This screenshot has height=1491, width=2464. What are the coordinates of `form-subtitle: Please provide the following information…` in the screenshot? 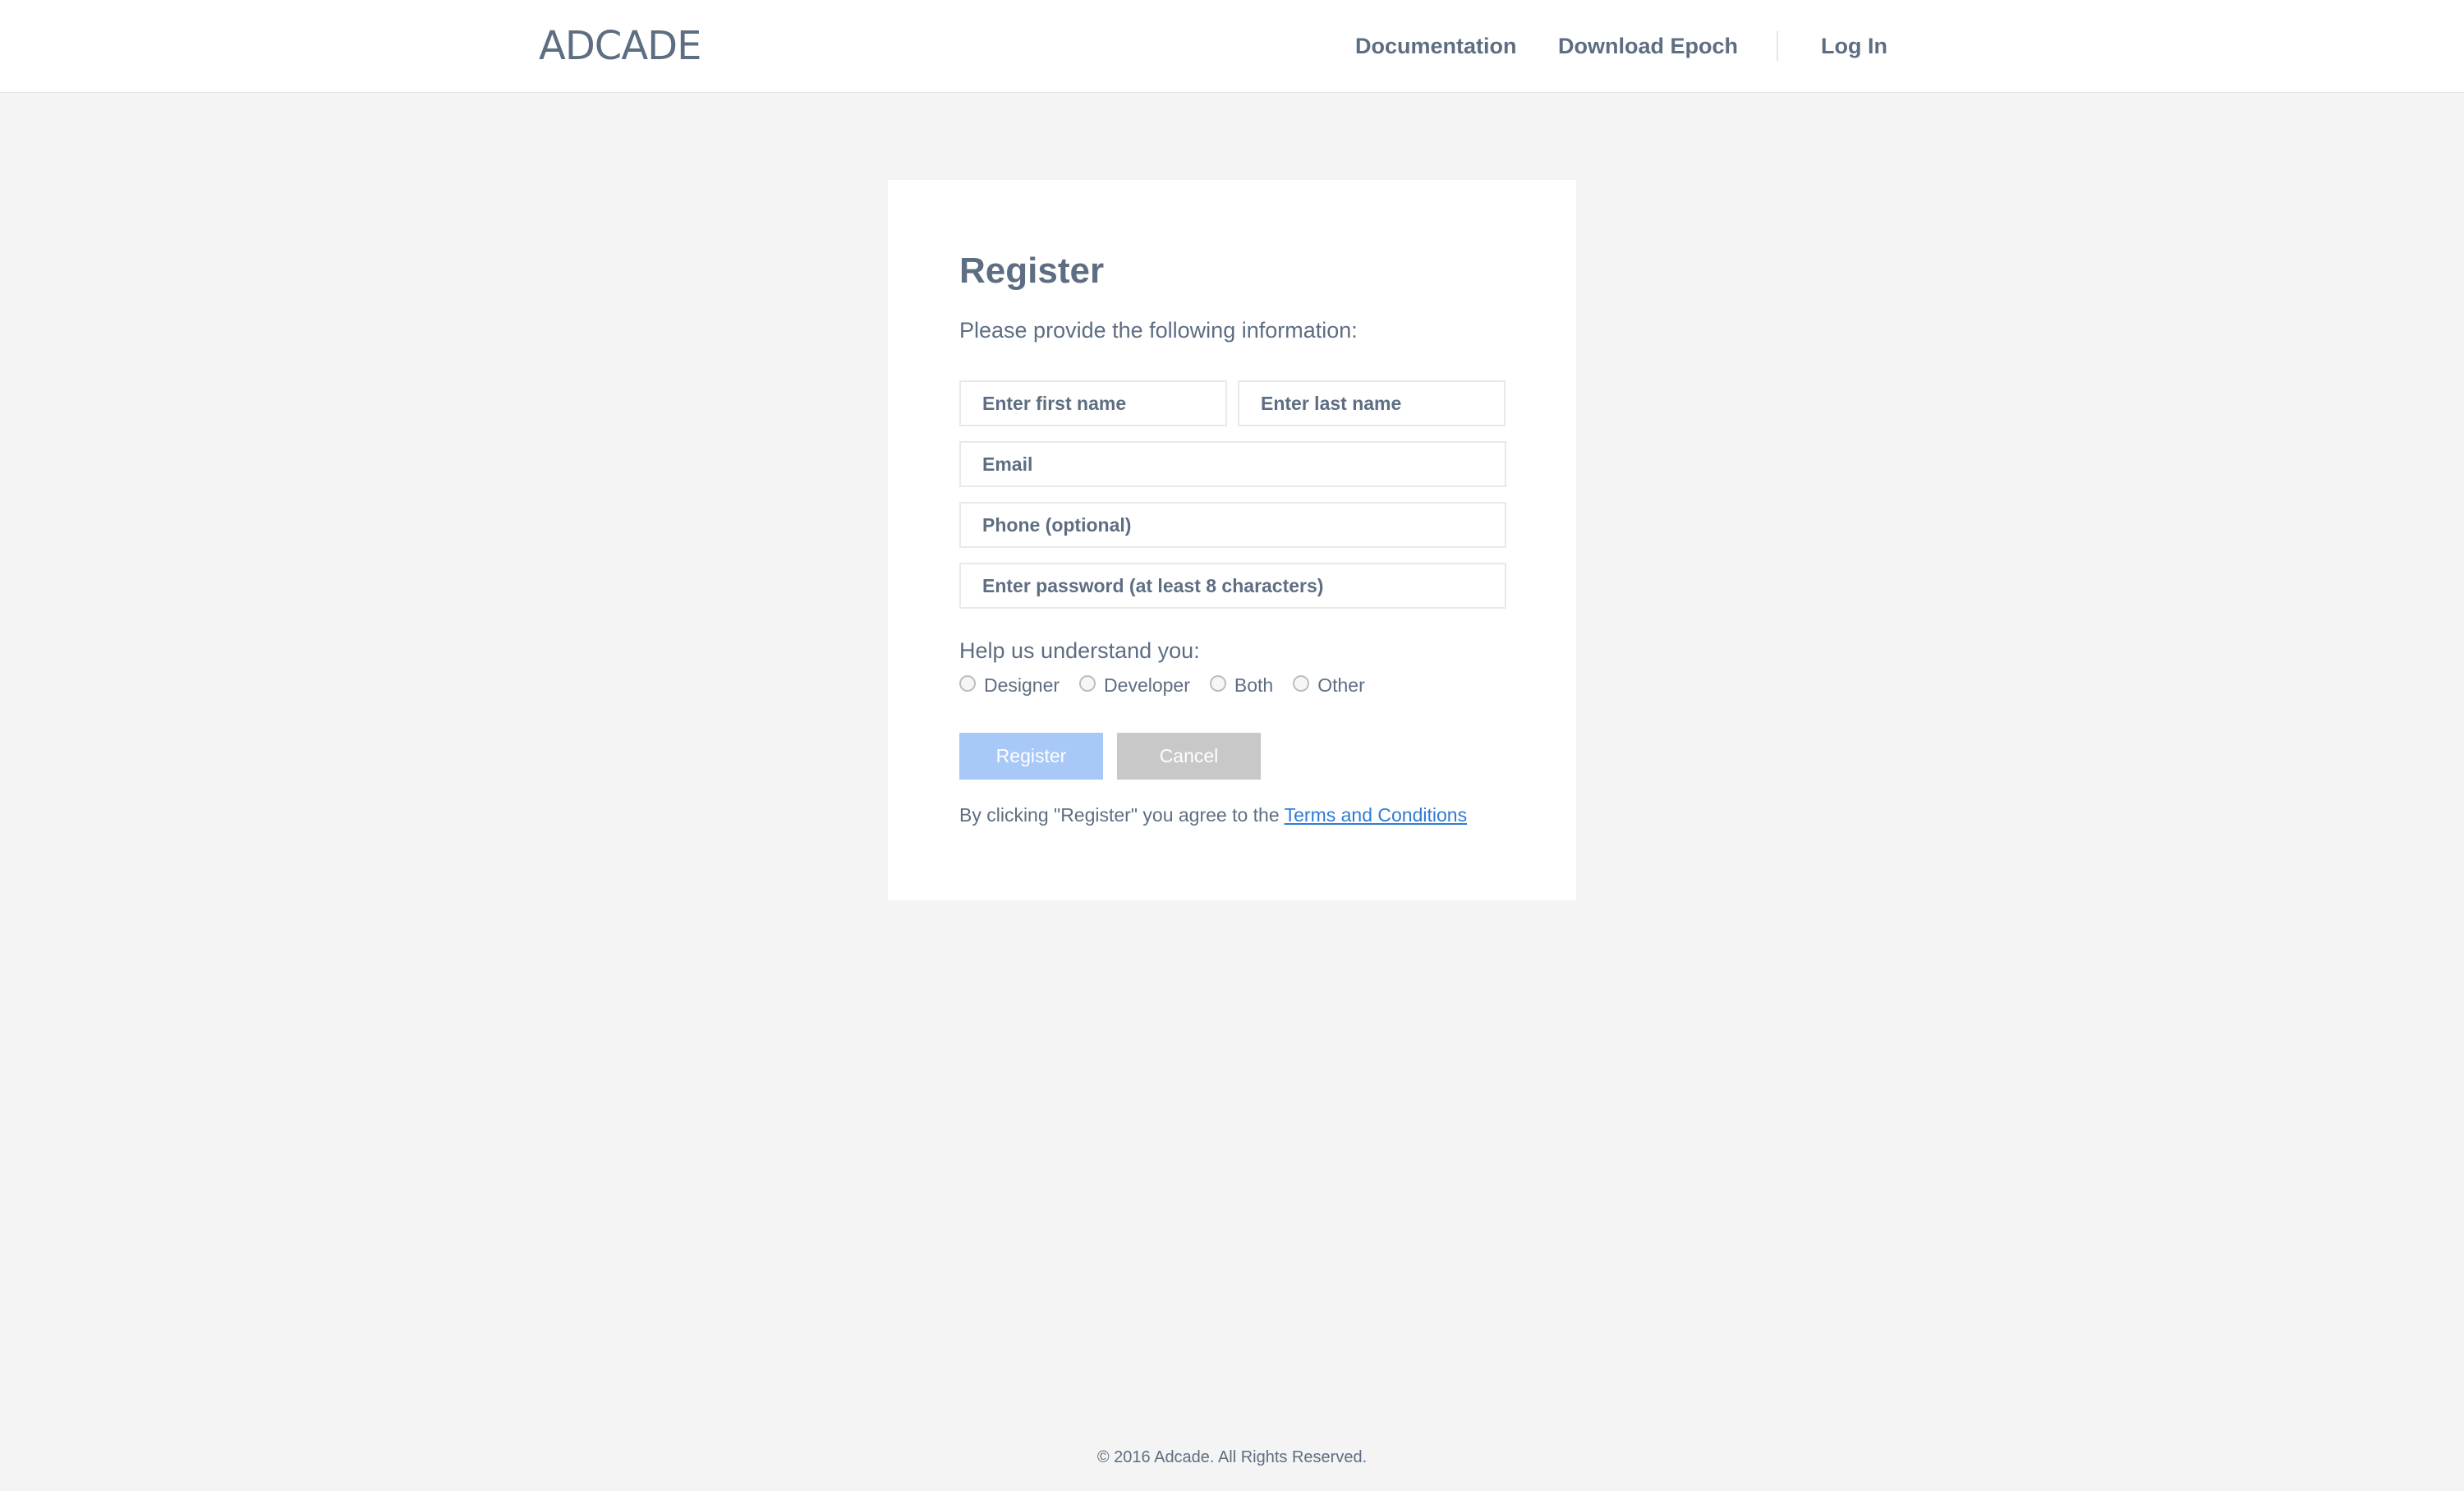 It's located at (1158, 330).